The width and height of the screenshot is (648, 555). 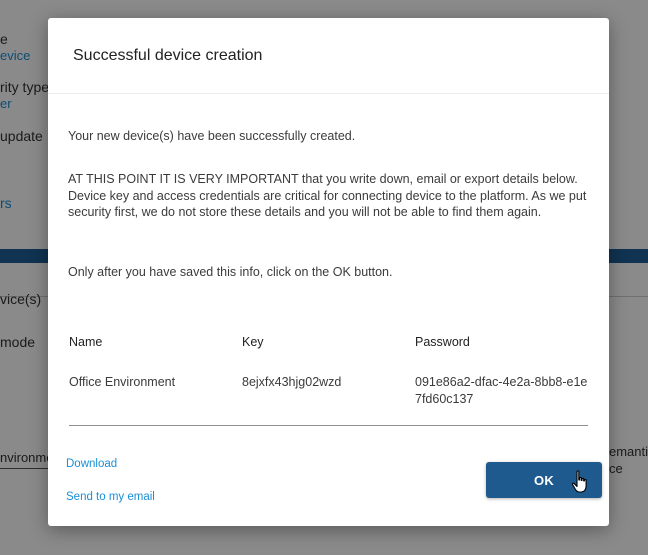 What do you see at coordinates (91, 464) in the screenshot?
I see `download-link: Download` at bounding box center [91, 464].